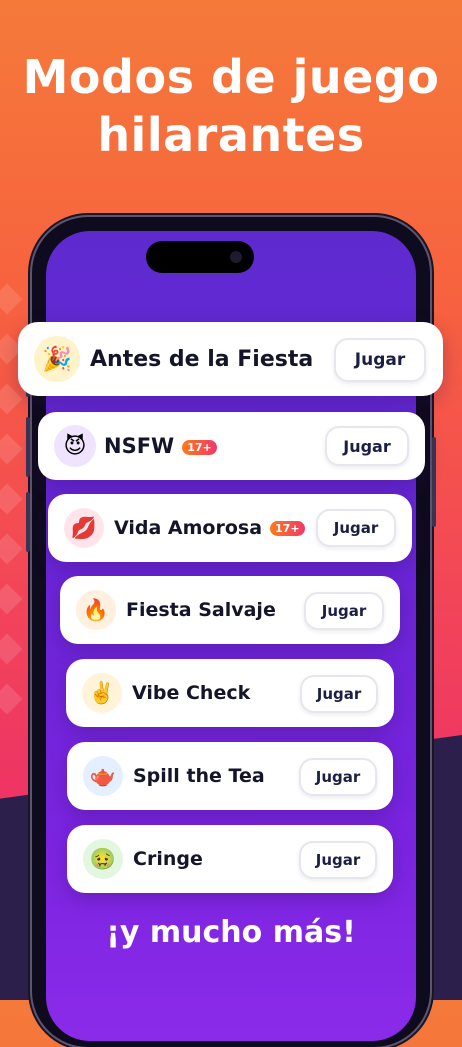 This screenshot has height=1047, width=462. I want to click on mode-title-text: Vida Amorosa, so click(188, 528).